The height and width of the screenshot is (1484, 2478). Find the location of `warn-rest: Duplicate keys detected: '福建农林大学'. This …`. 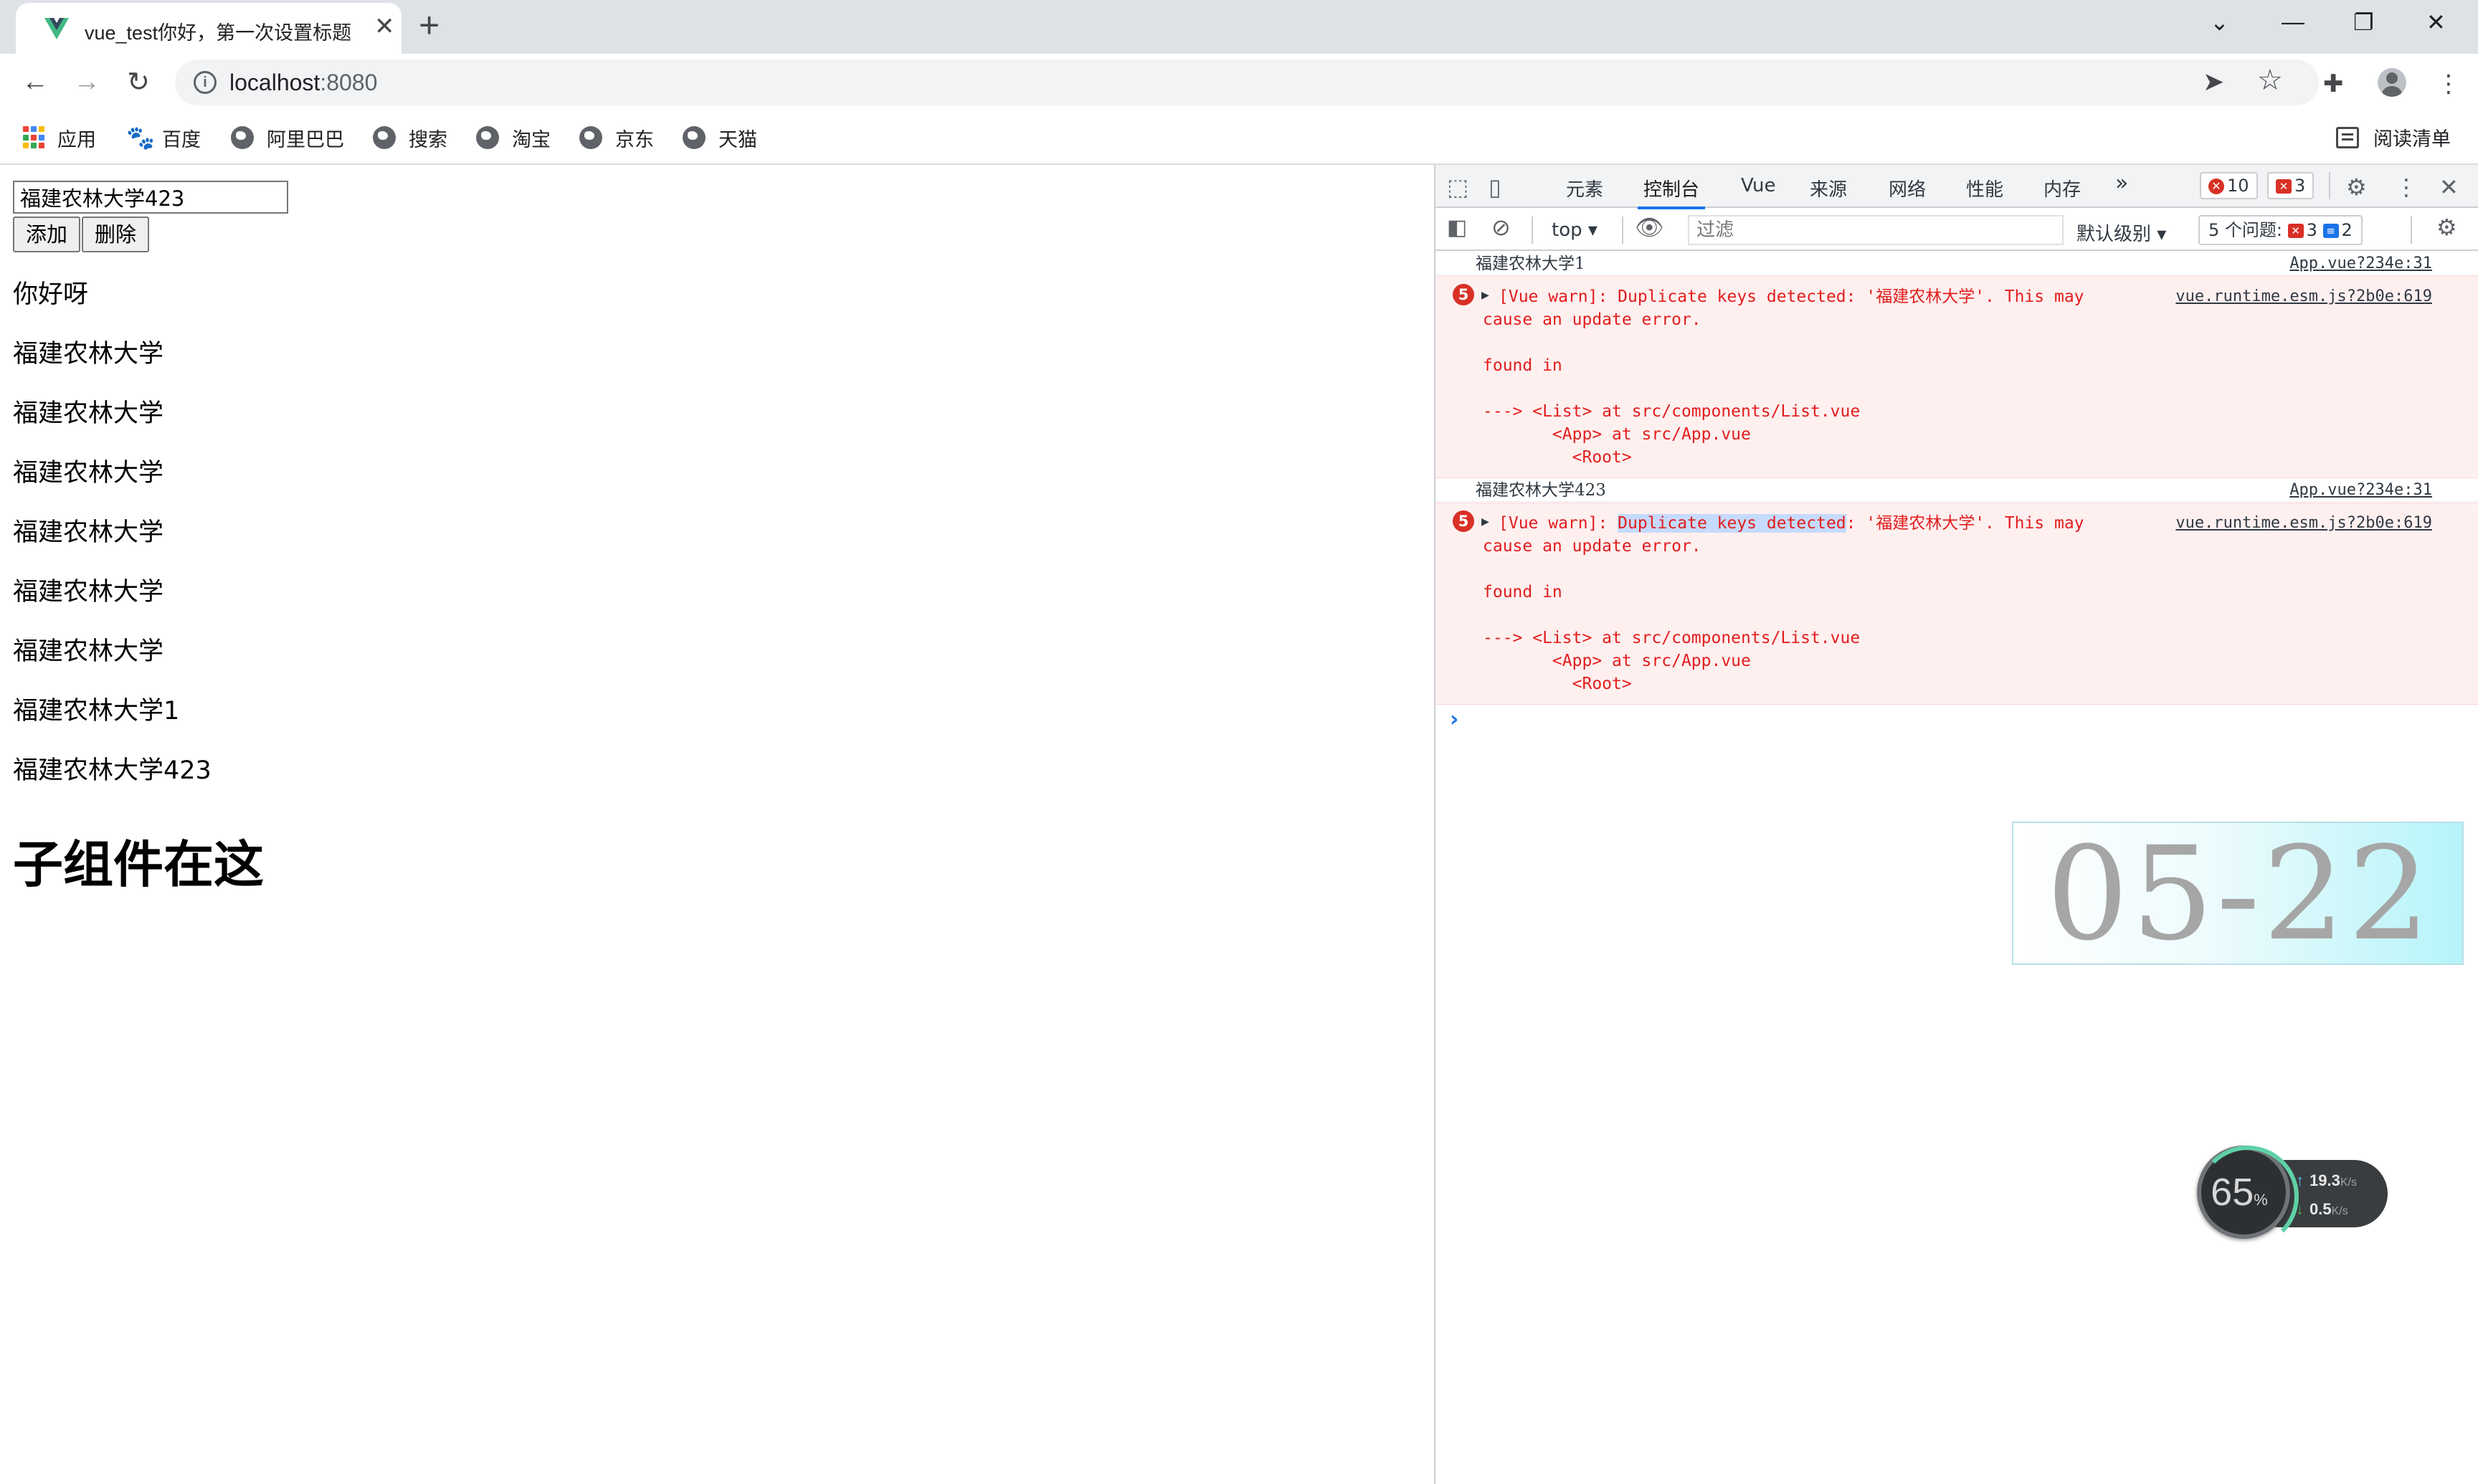

warn-rest: Duplicate keys detected: '福建农林大学'. This … is located at coordinates (1851, 297).